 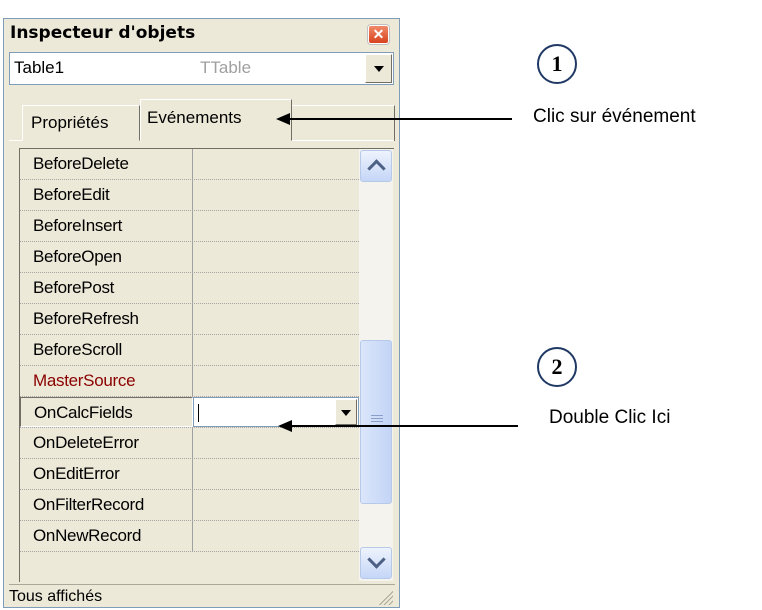 I want to click on arrow-to-oncalcfields, so click(x=398, y=426).